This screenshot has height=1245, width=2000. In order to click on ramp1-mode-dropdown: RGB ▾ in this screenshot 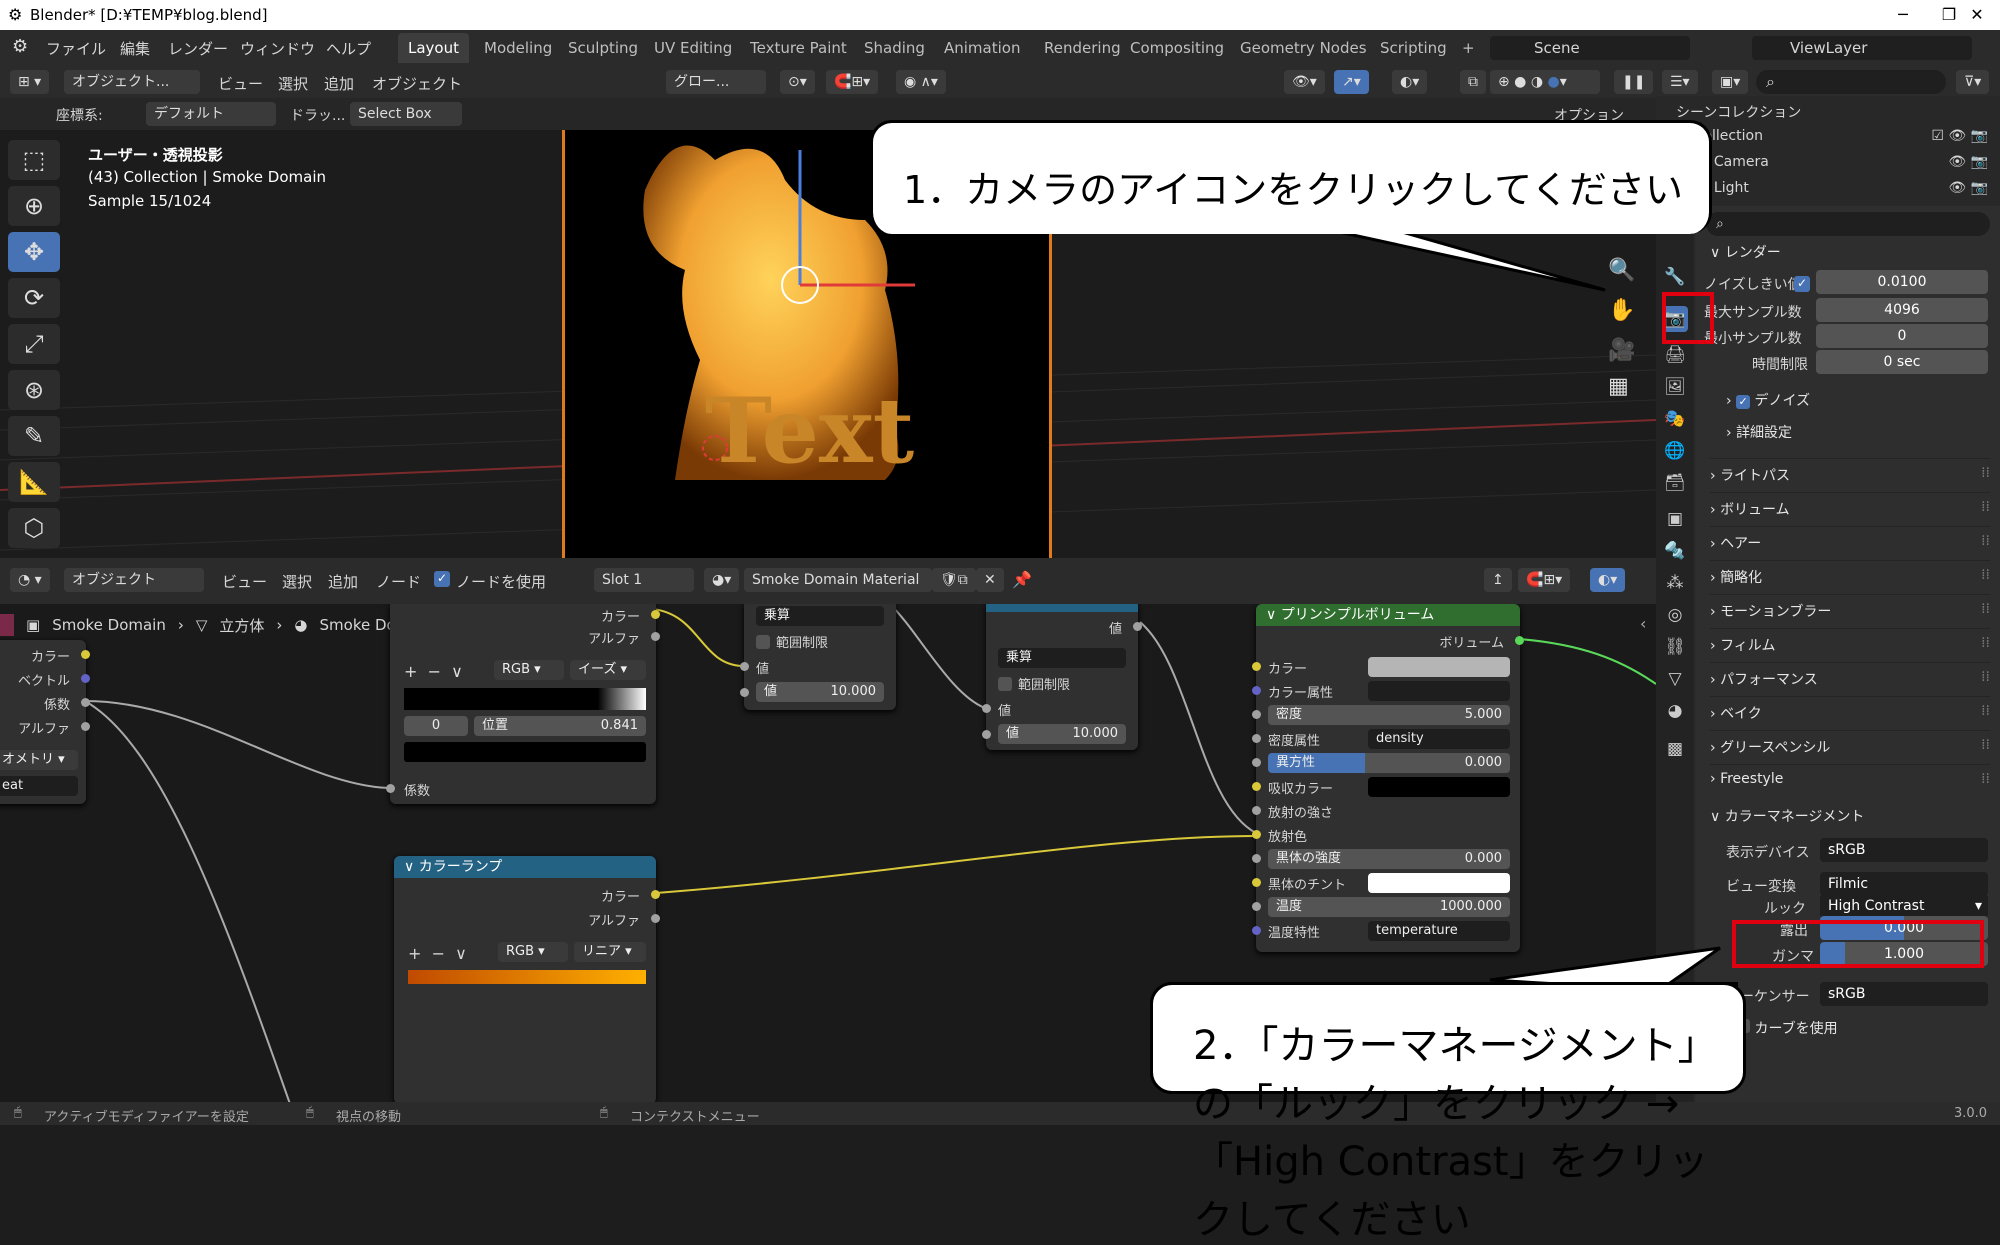, I will do `click(529, 670)`.